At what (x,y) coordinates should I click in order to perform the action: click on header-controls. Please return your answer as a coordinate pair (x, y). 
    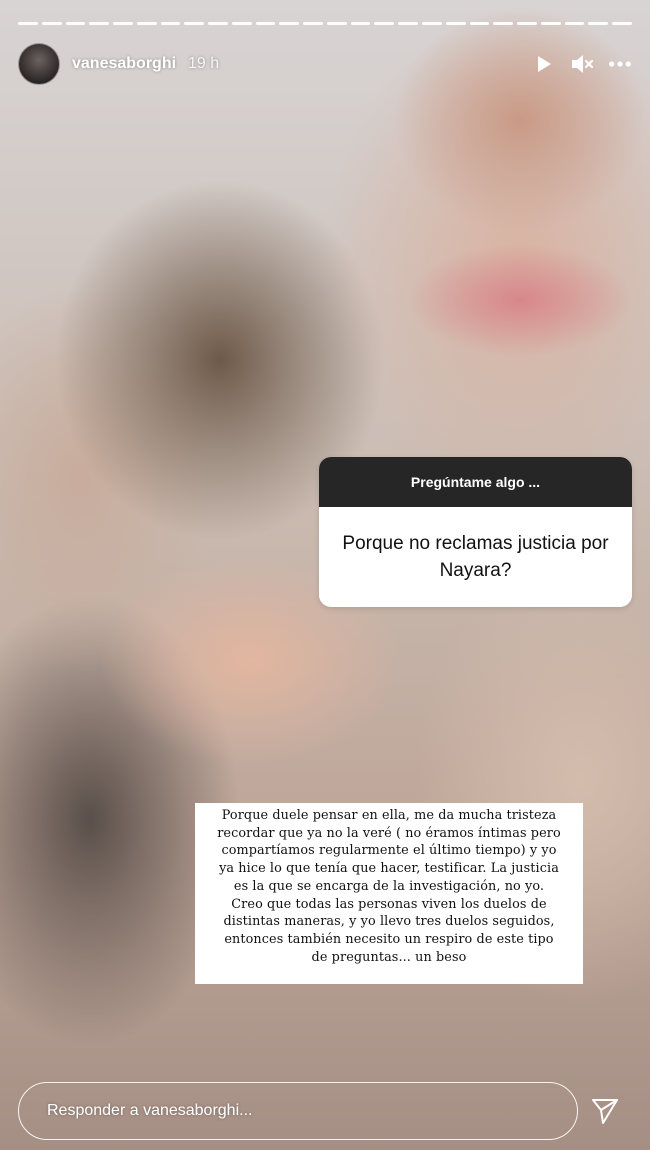
    Looking at the image, I should click on (582, 64).